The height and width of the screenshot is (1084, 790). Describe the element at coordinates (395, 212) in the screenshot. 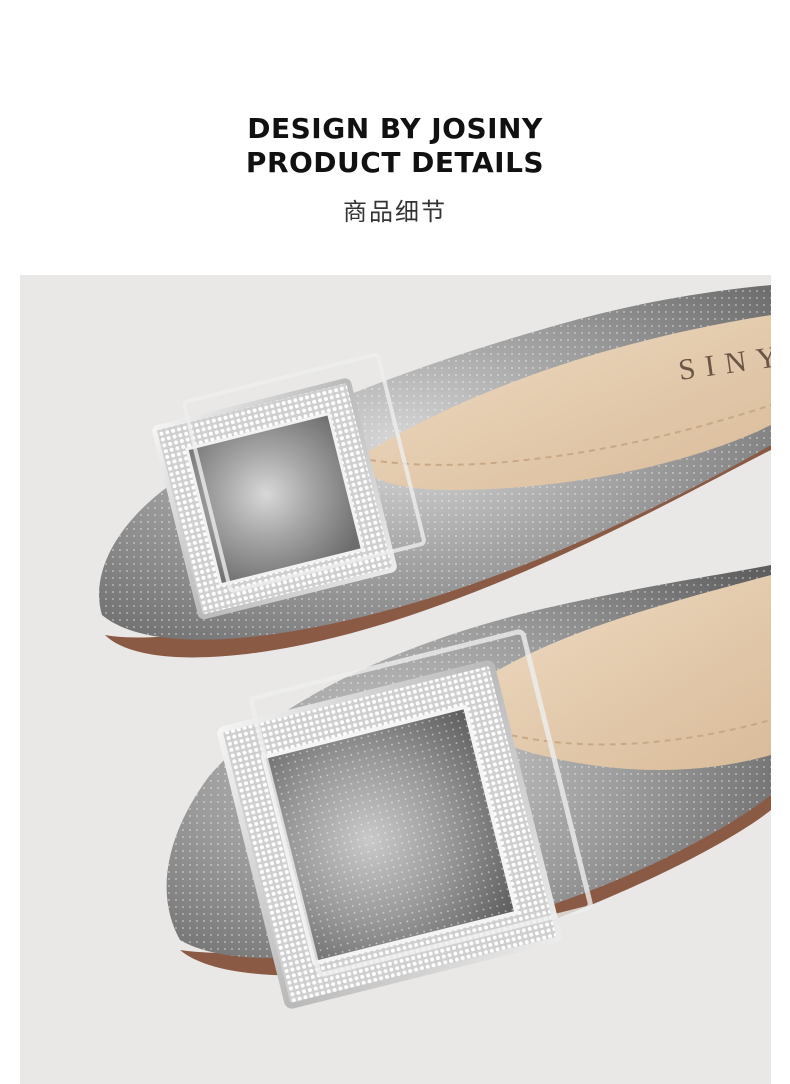

I see `section-subtitle: 商品细节` at that location.